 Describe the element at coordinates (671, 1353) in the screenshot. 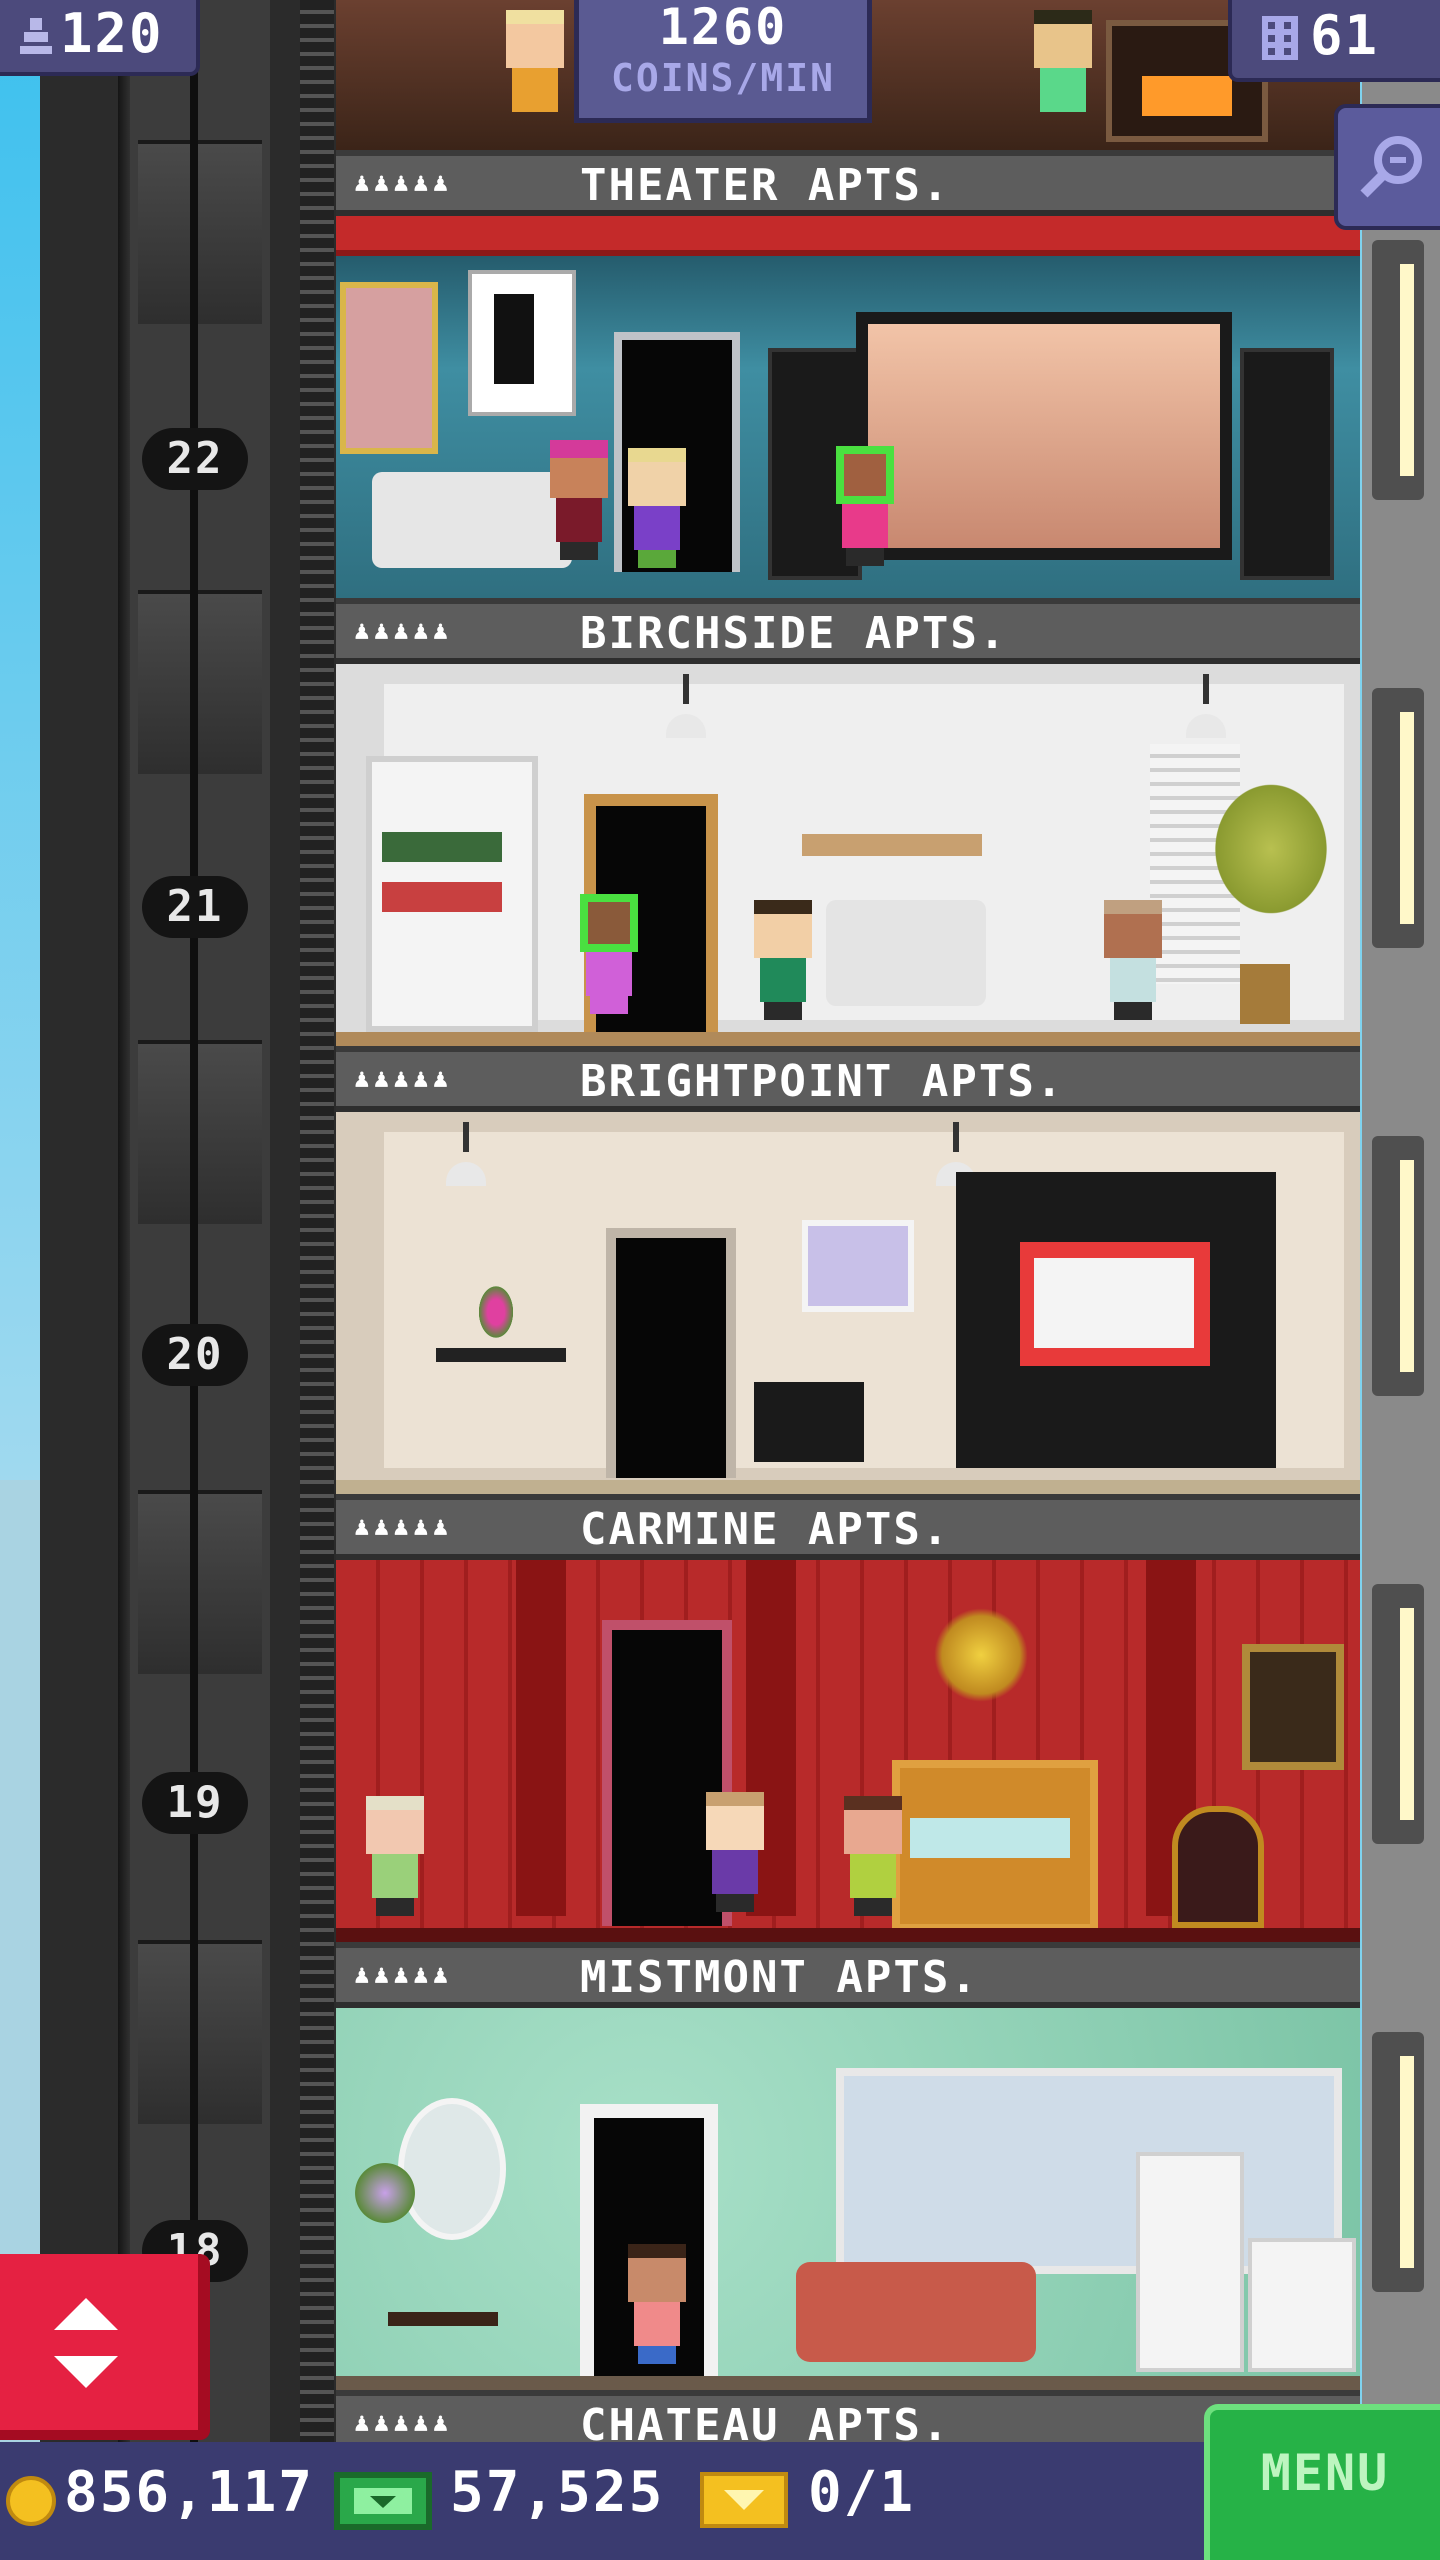

I see `door` at that location.